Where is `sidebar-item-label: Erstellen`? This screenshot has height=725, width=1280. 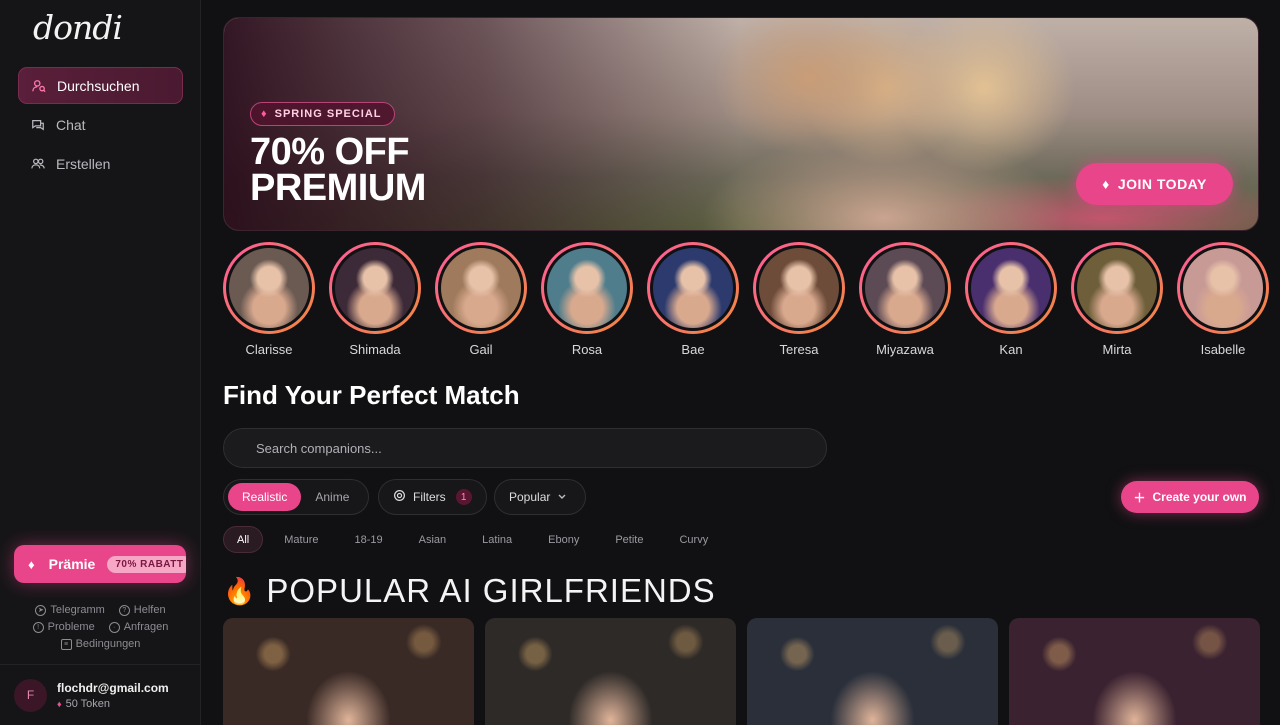
sidebar-item-label: Erstellen is located at coordinates (83, 163).